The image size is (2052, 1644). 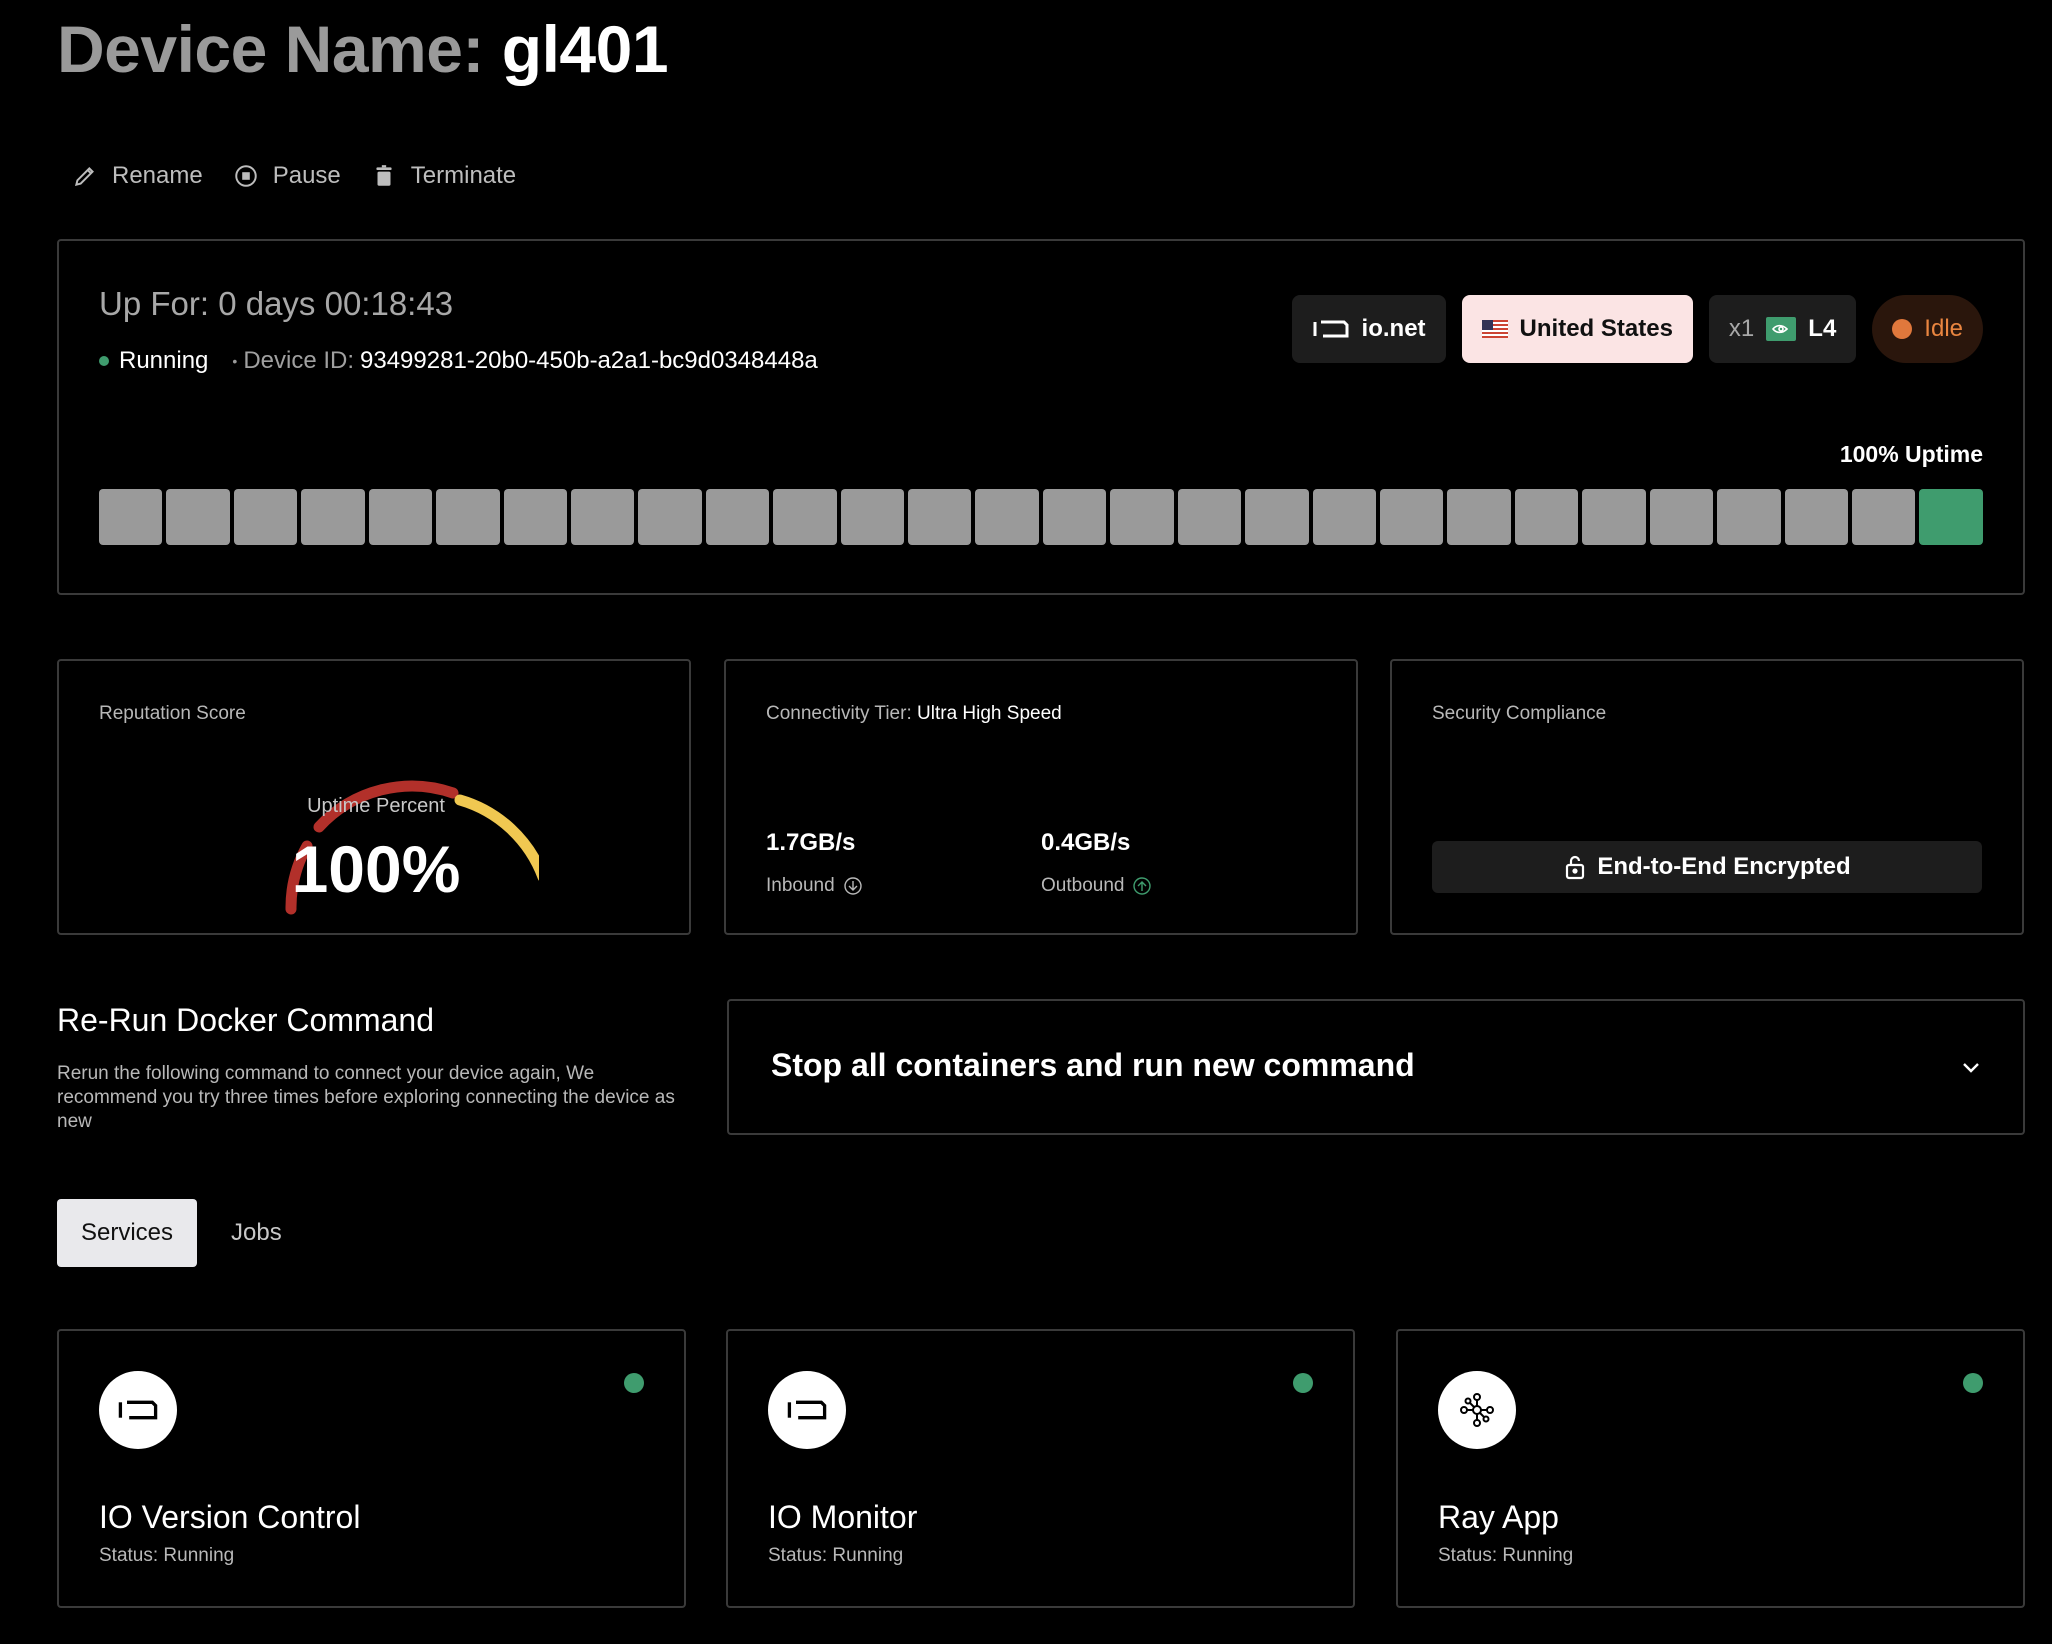 I want to click on pencil-icon, so click(x=84, y=177).